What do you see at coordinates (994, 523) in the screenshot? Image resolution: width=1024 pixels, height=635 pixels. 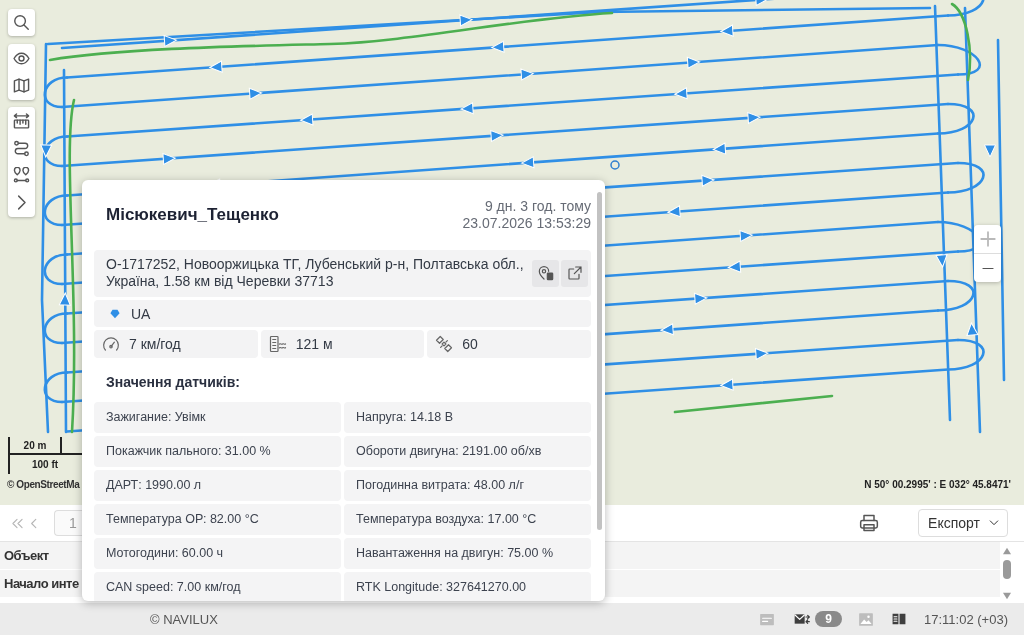 I see `chevron-down-icon` at bounding box center [994, 523].